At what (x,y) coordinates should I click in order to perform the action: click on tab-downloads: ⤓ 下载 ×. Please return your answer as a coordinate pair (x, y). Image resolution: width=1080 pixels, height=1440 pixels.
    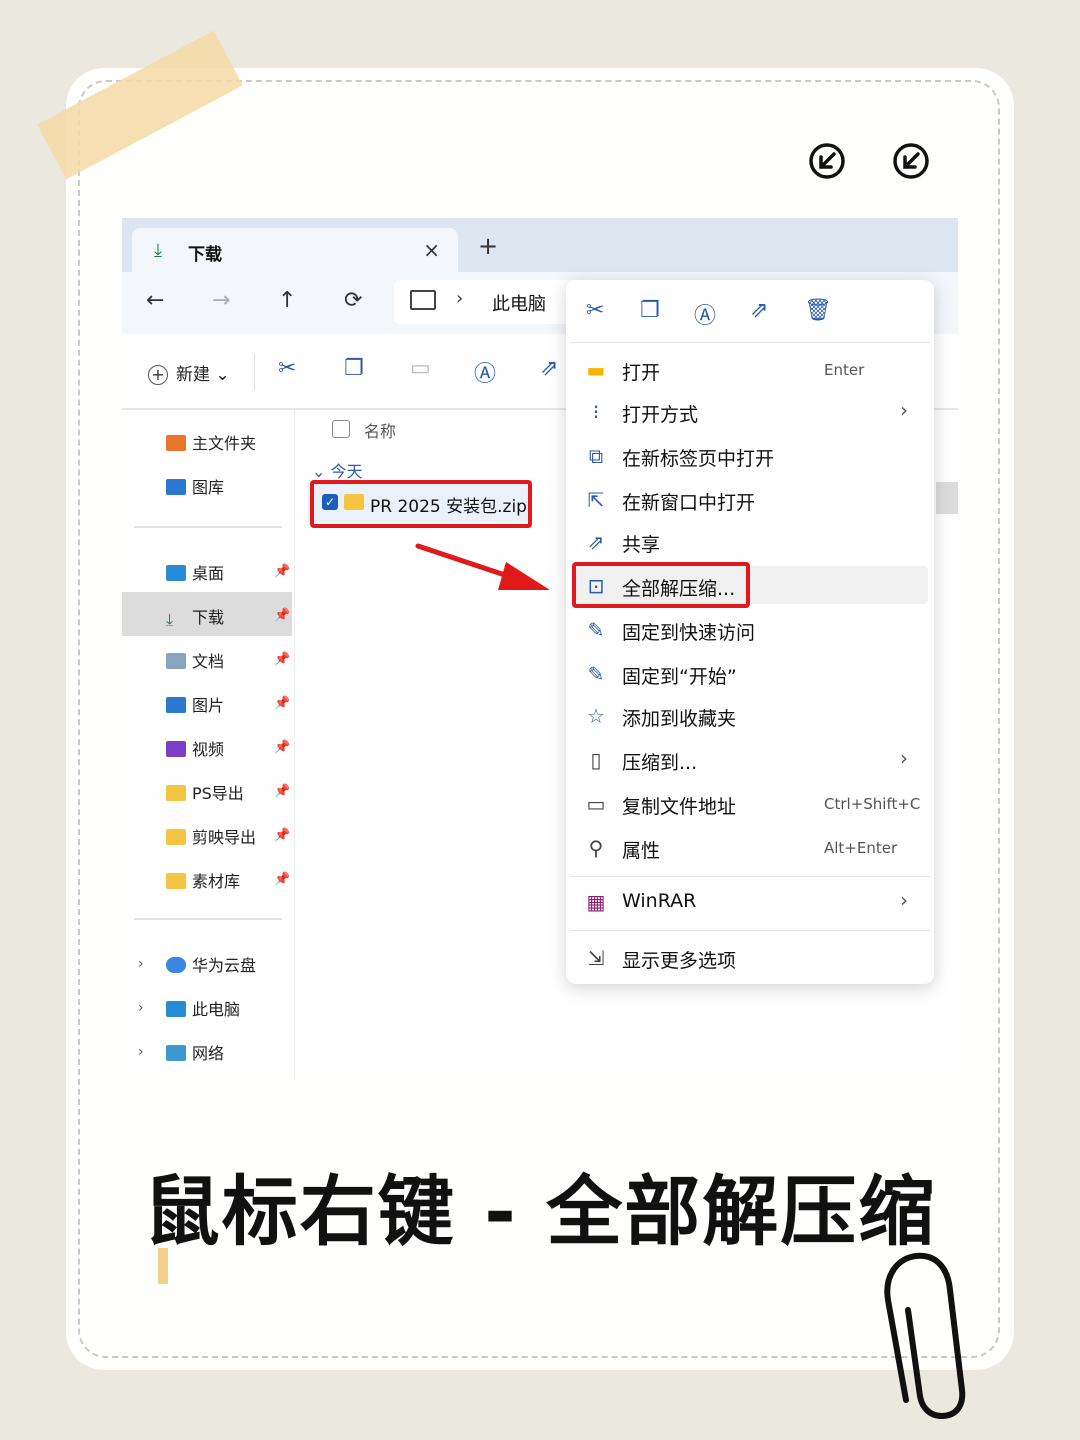
    Looking at the image, I should click on (295, 250).